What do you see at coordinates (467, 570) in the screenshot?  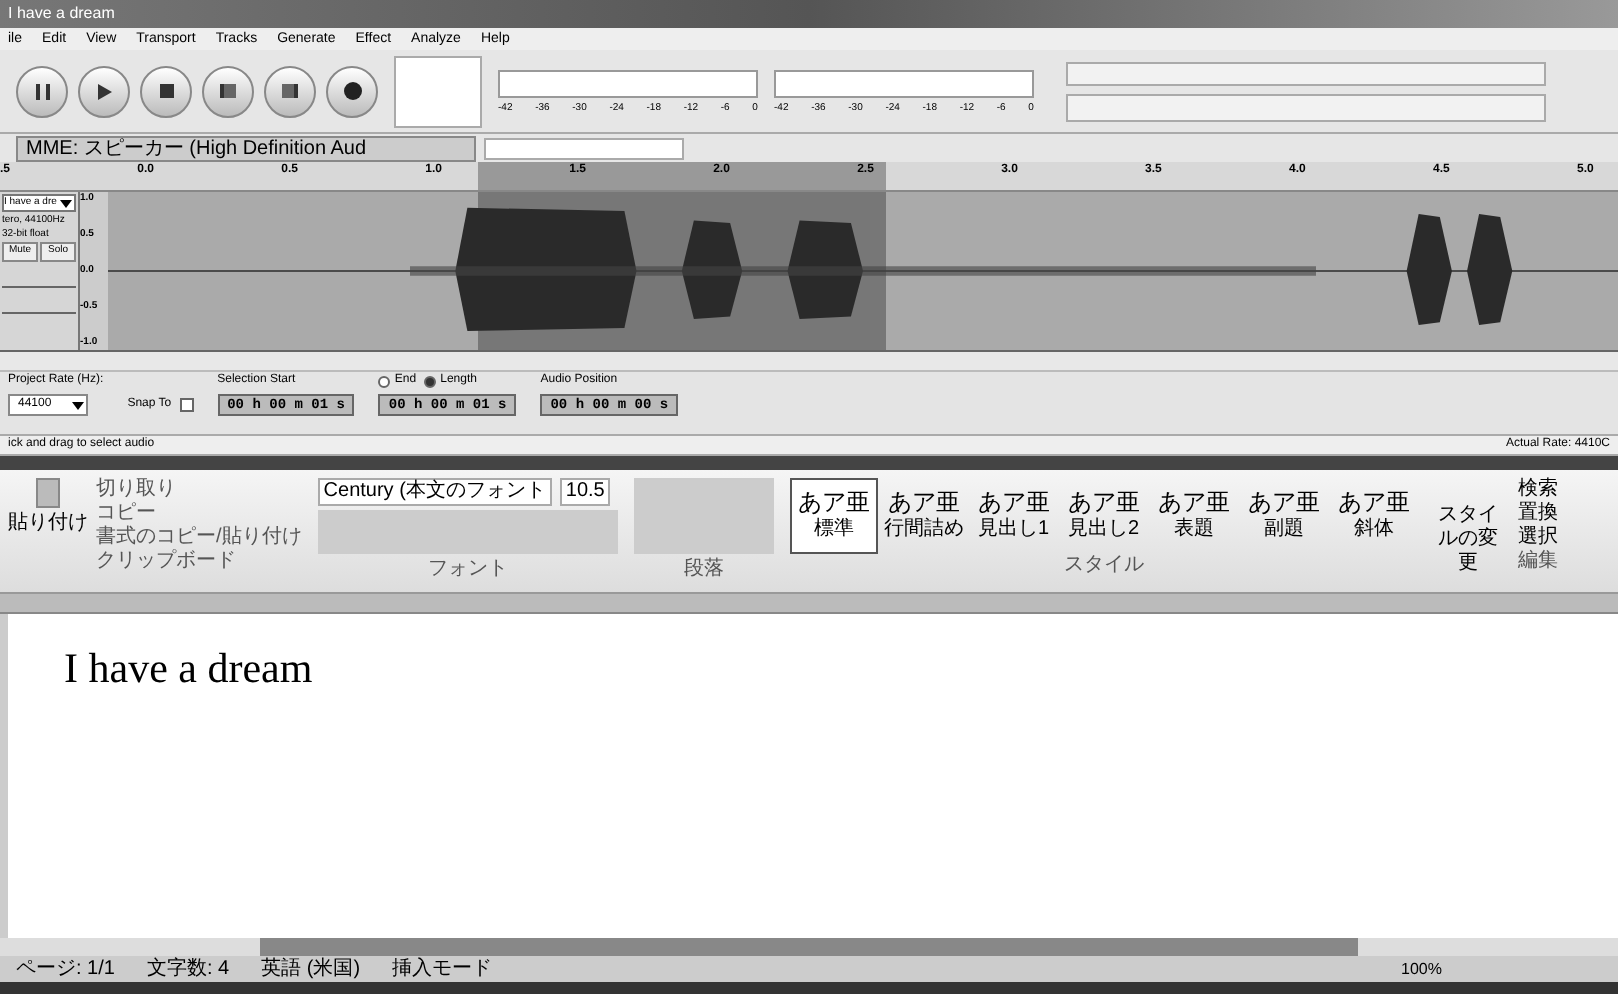 I see `group-label: フォント` at bounding box center [467, 570].